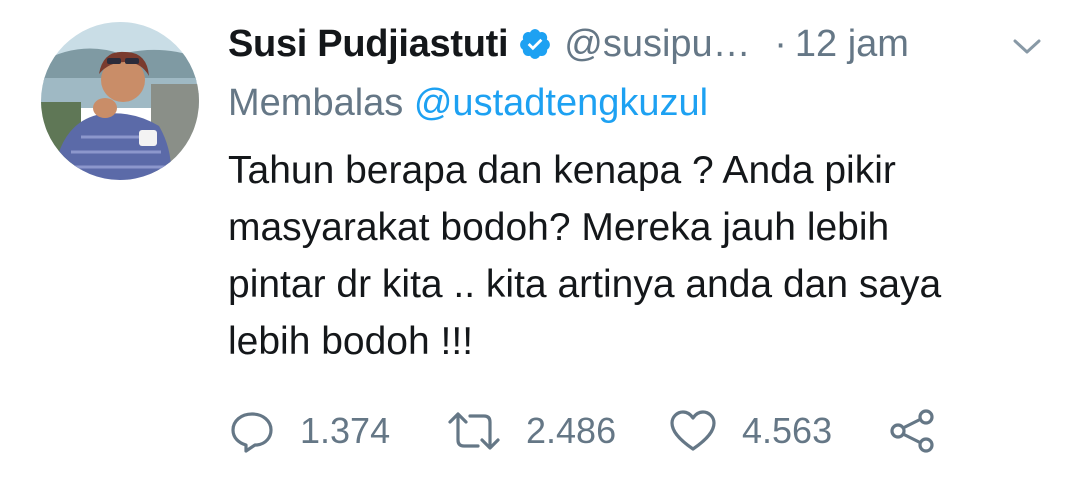  I want to click on reply-count: 1.374, so click(345, 430).